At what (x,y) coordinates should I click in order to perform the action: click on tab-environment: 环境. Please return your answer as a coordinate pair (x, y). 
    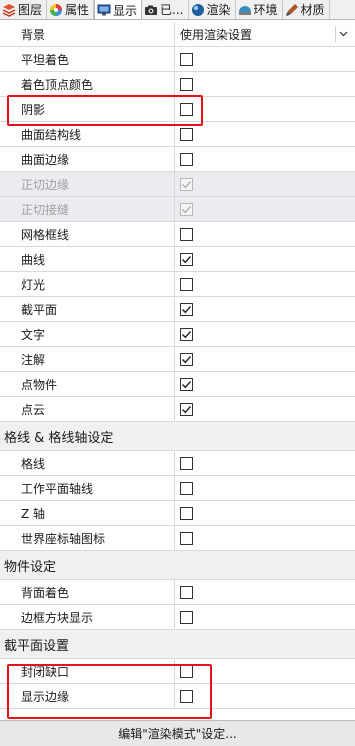
    Looking at the image, I should click on (259, 9).